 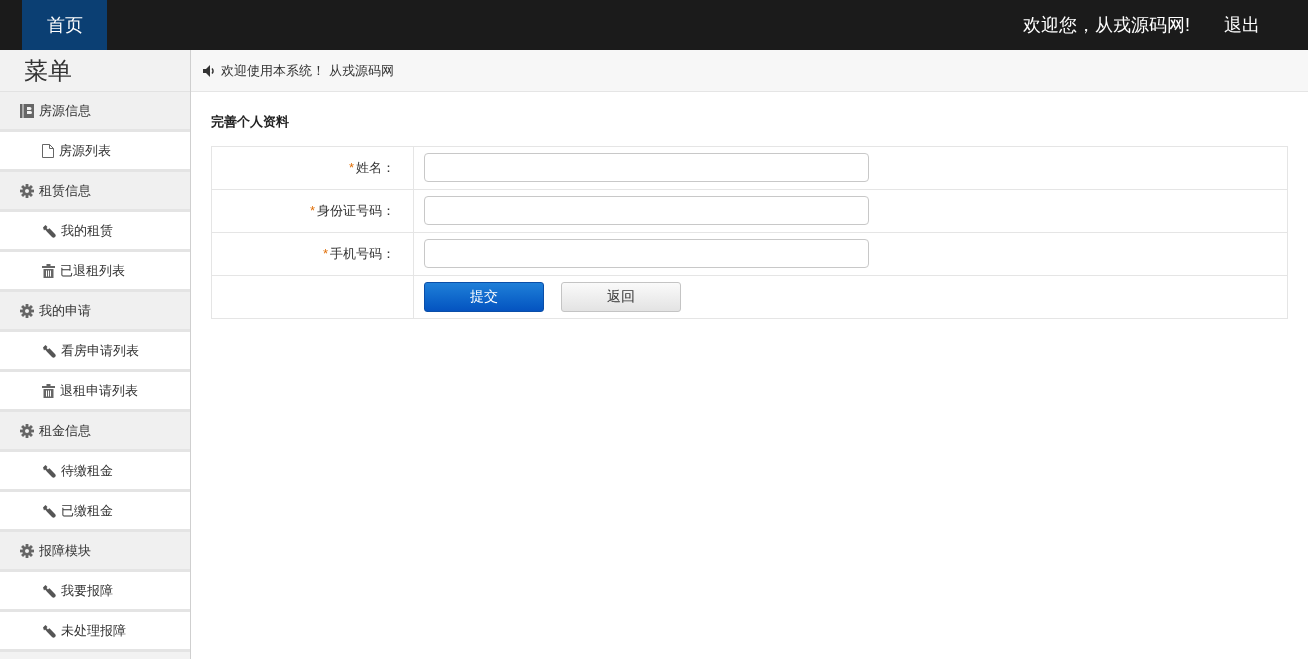 What do you see at coordinates (65, 110) in the screenshot?
I see `menu-group-label: 房源信息` at bounding box center [65, 110].